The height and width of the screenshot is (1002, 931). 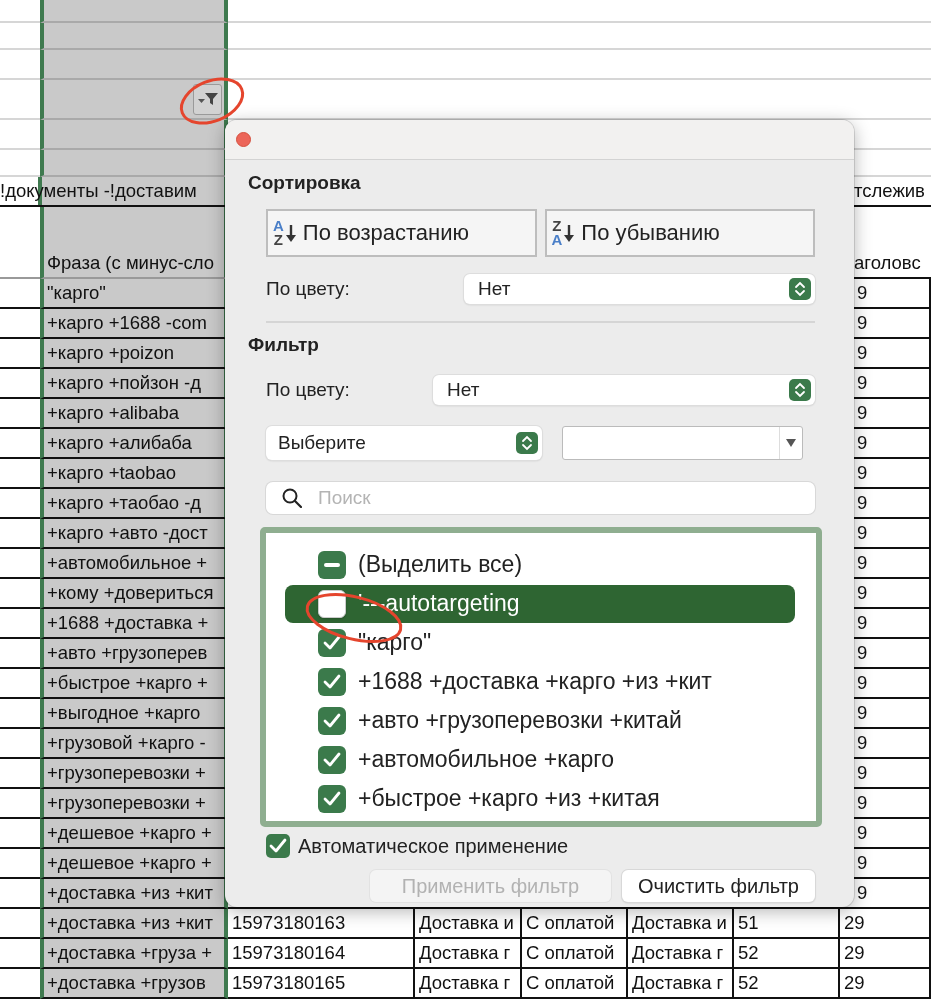 I want to click on sort-descending-button: Z A По убыванию, so click(x=679, y=233).